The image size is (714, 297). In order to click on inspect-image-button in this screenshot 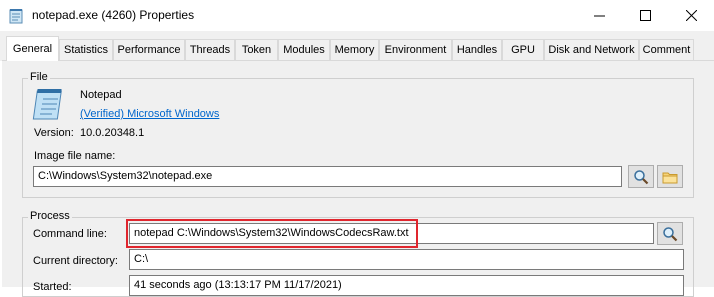, I will do `click(641, 176)`.